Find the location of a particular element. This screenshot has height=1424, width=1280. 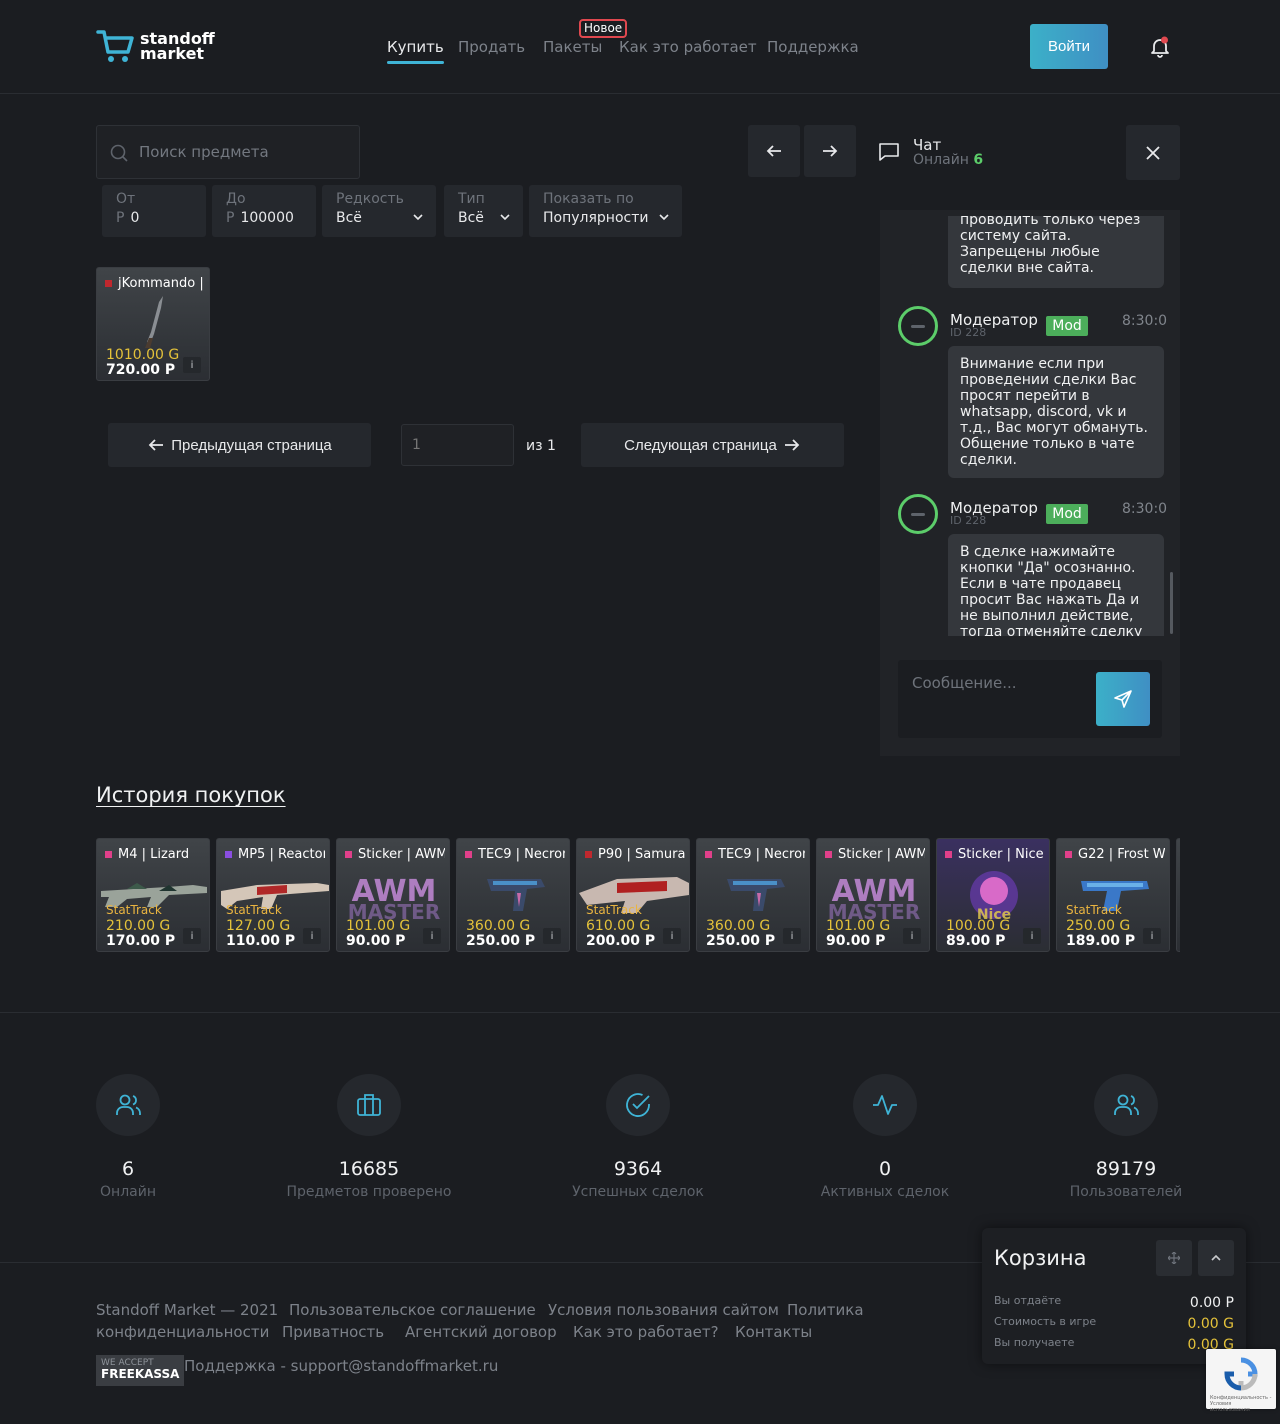

search-input is located at coordinates (239, 152).